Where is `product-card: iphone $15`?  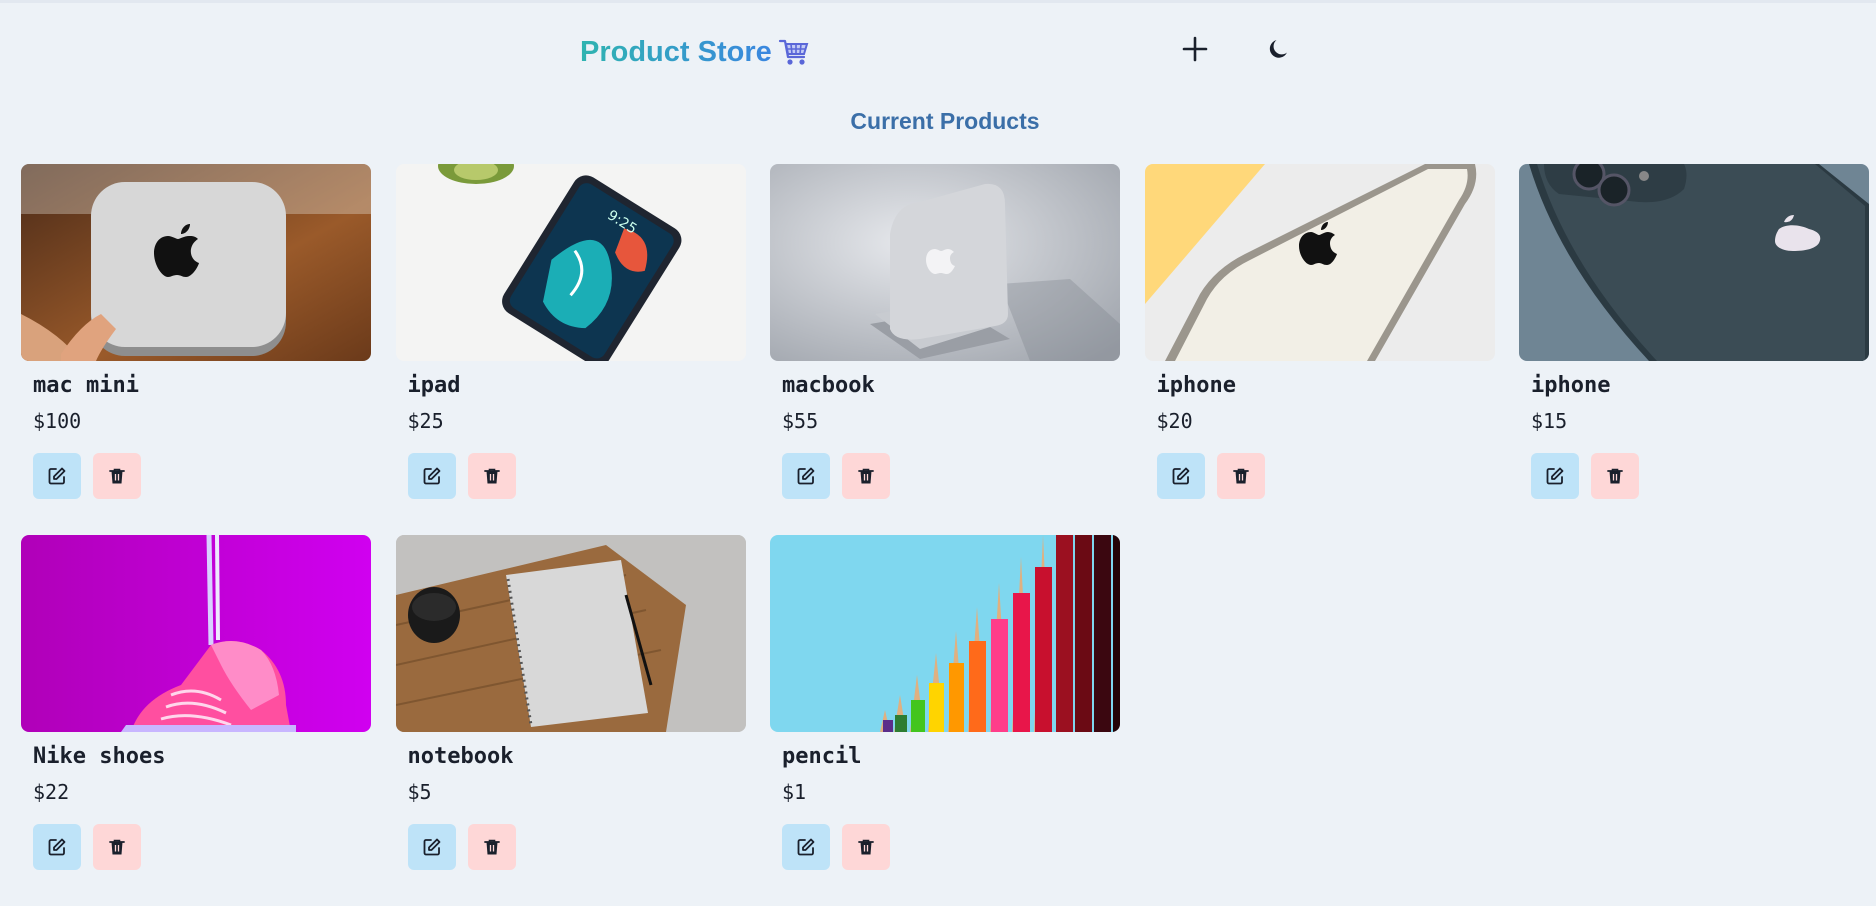 product-card: iphone $15 is located at coordinates (1694, 349).